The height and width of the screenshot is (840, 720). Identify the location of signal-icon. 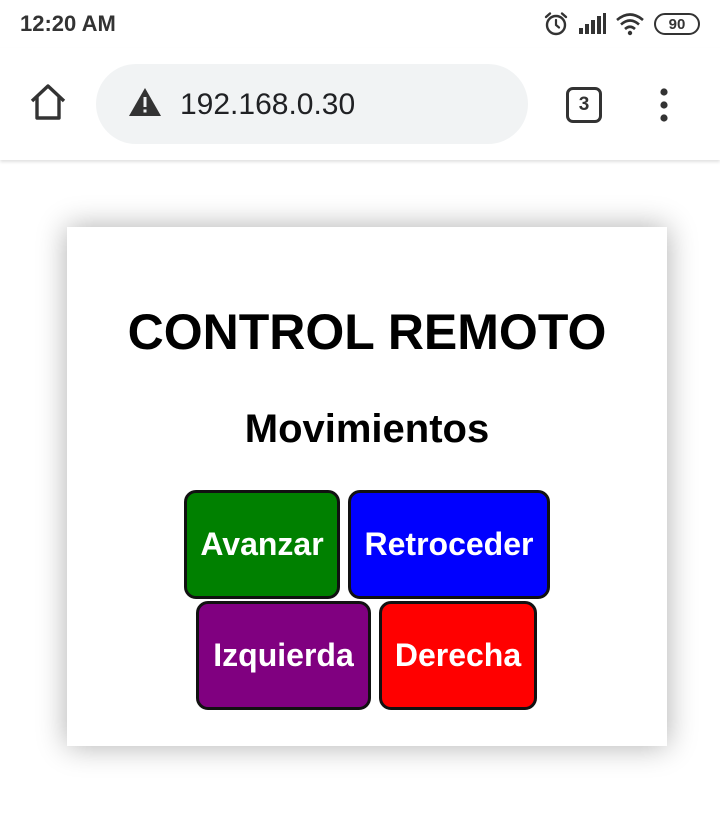
(592, 24).